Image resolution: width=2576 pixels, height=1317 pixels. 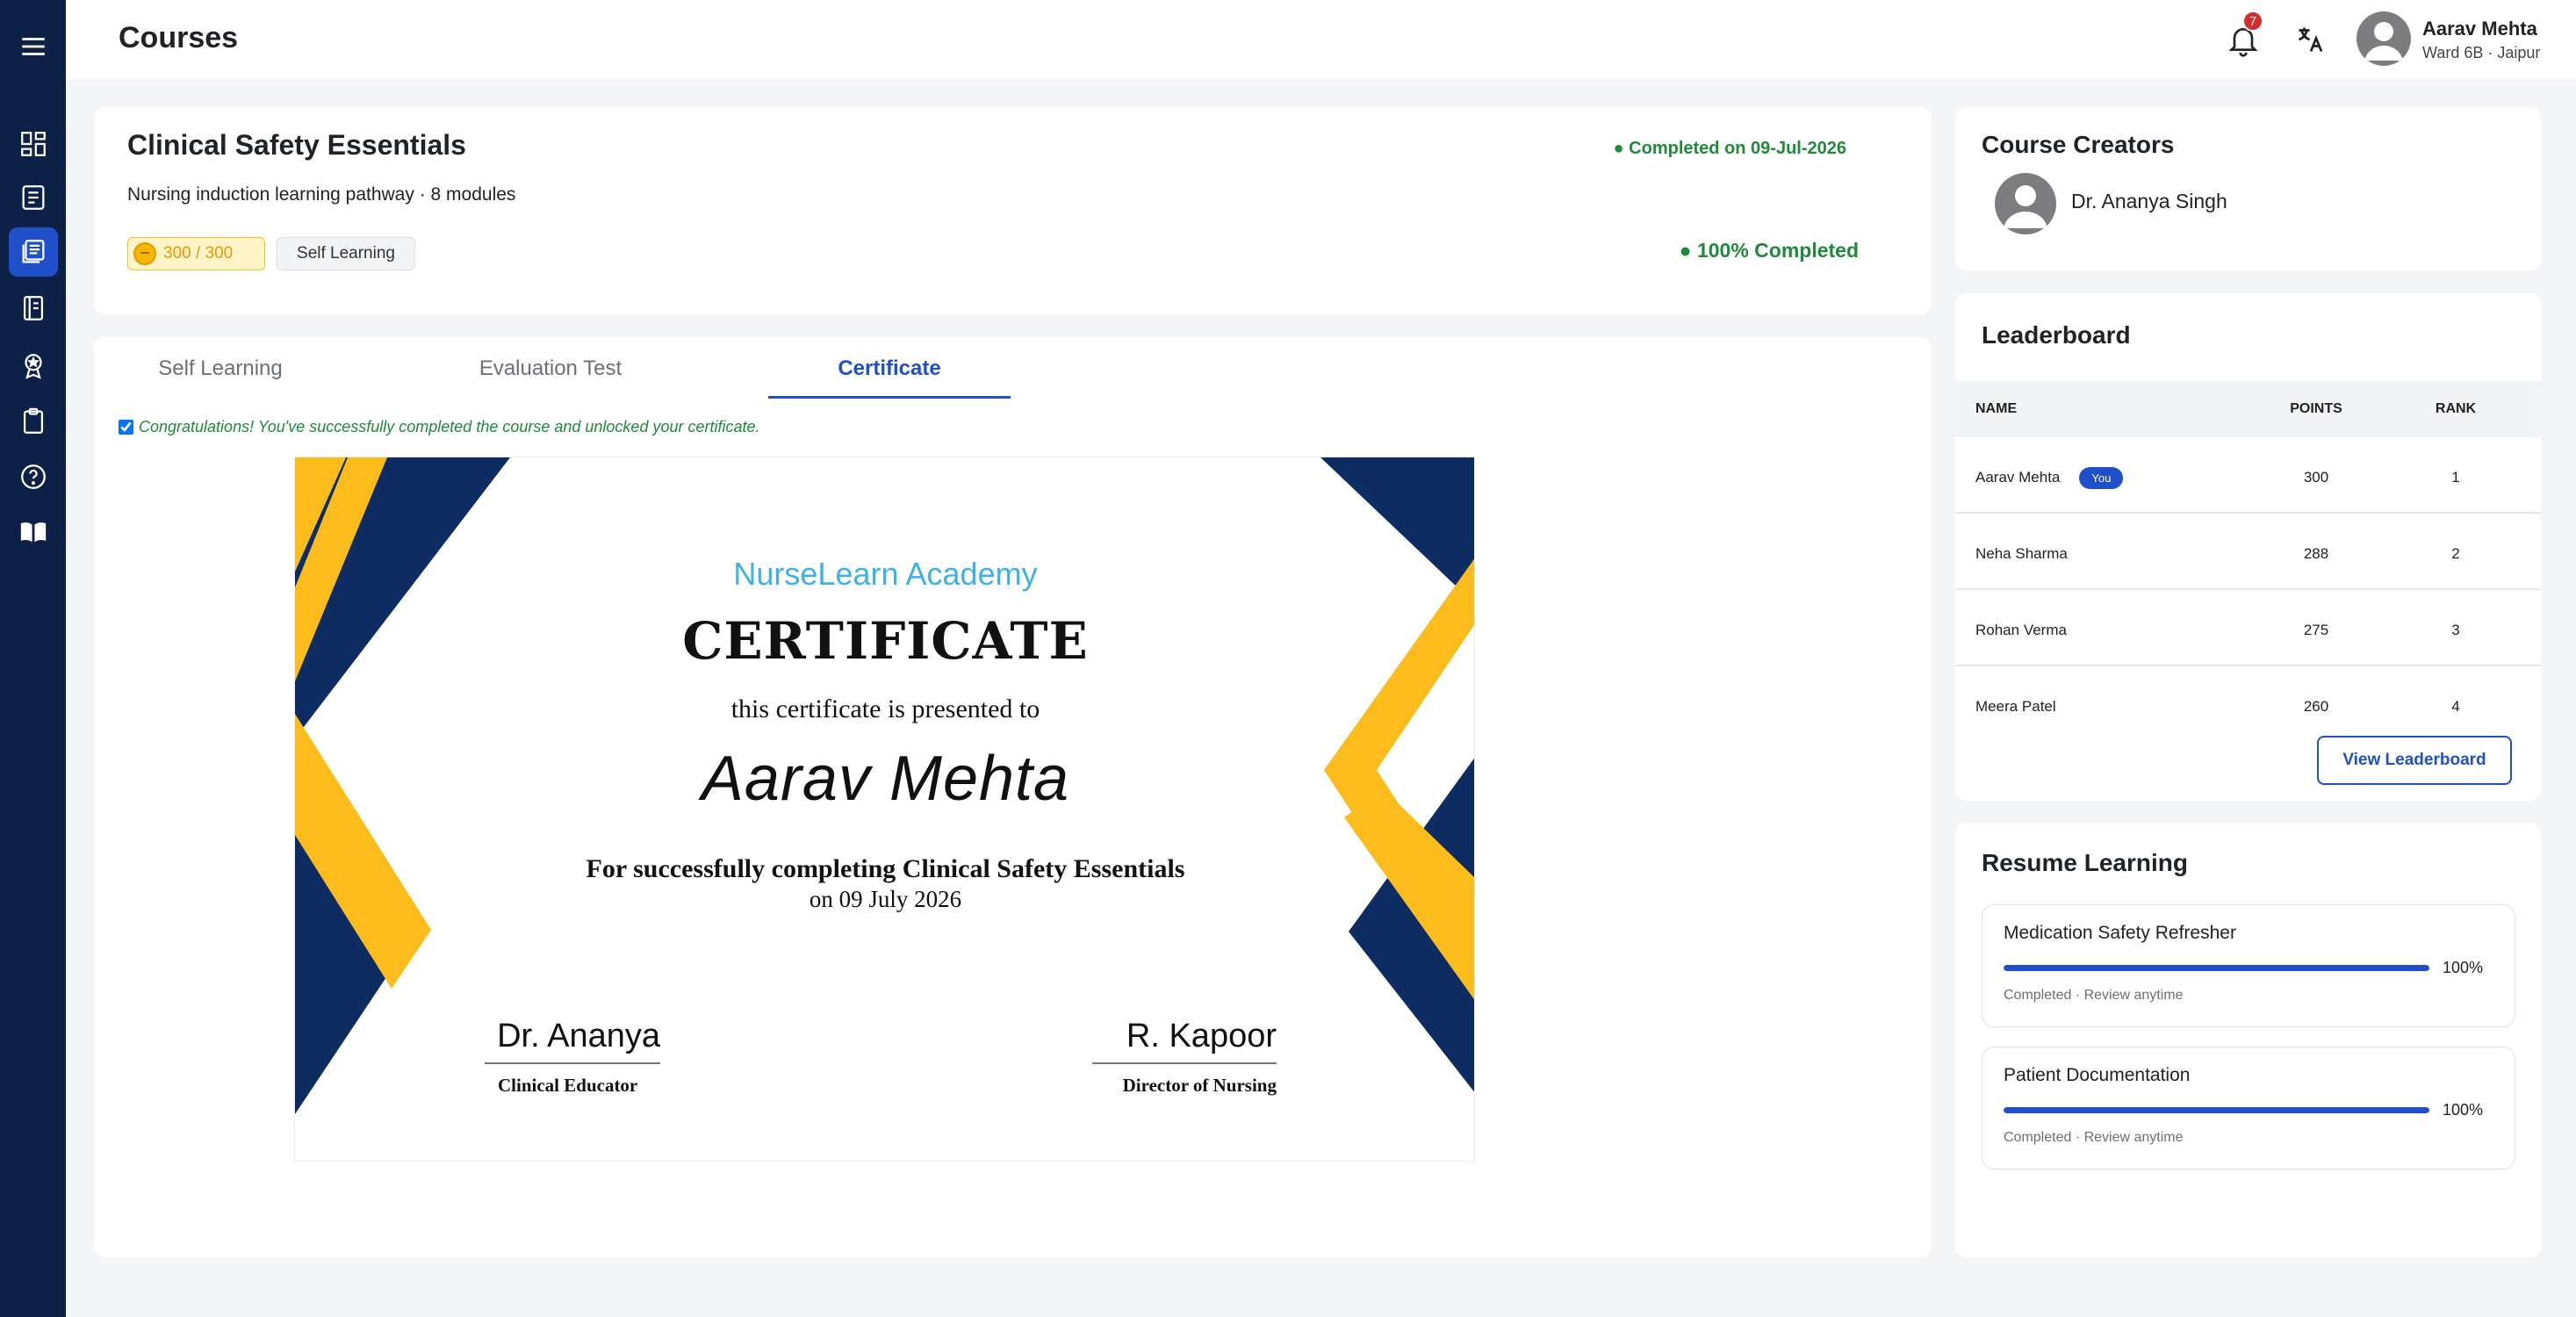 I want to click on course-title: Clinical Safety Essentials, so click(x=296, y=145).